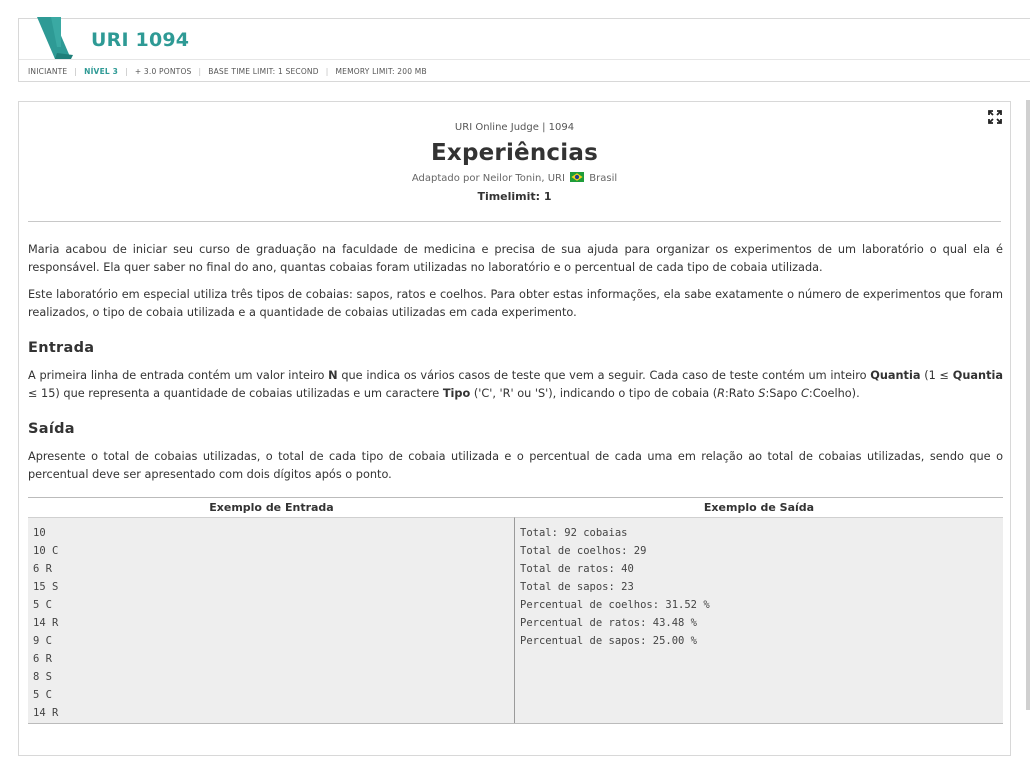 The image size is (1030, 774). What do you see at coordinates (140, 40) in the screenshot?
I see `problem-code-title: URI 1094` at bounding box center [140, 40].